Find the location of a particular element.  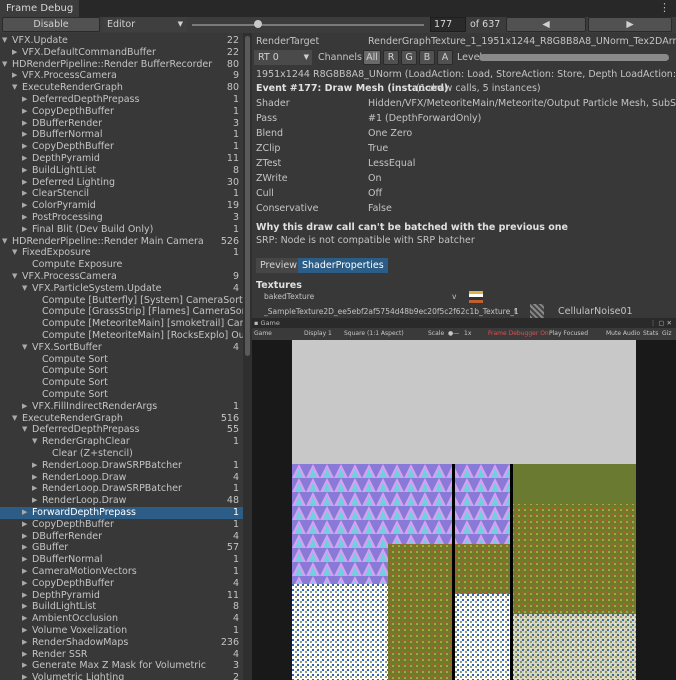

tree-row: ▶ AmbientOcclusion 4 is located at coordinates (121, 619).